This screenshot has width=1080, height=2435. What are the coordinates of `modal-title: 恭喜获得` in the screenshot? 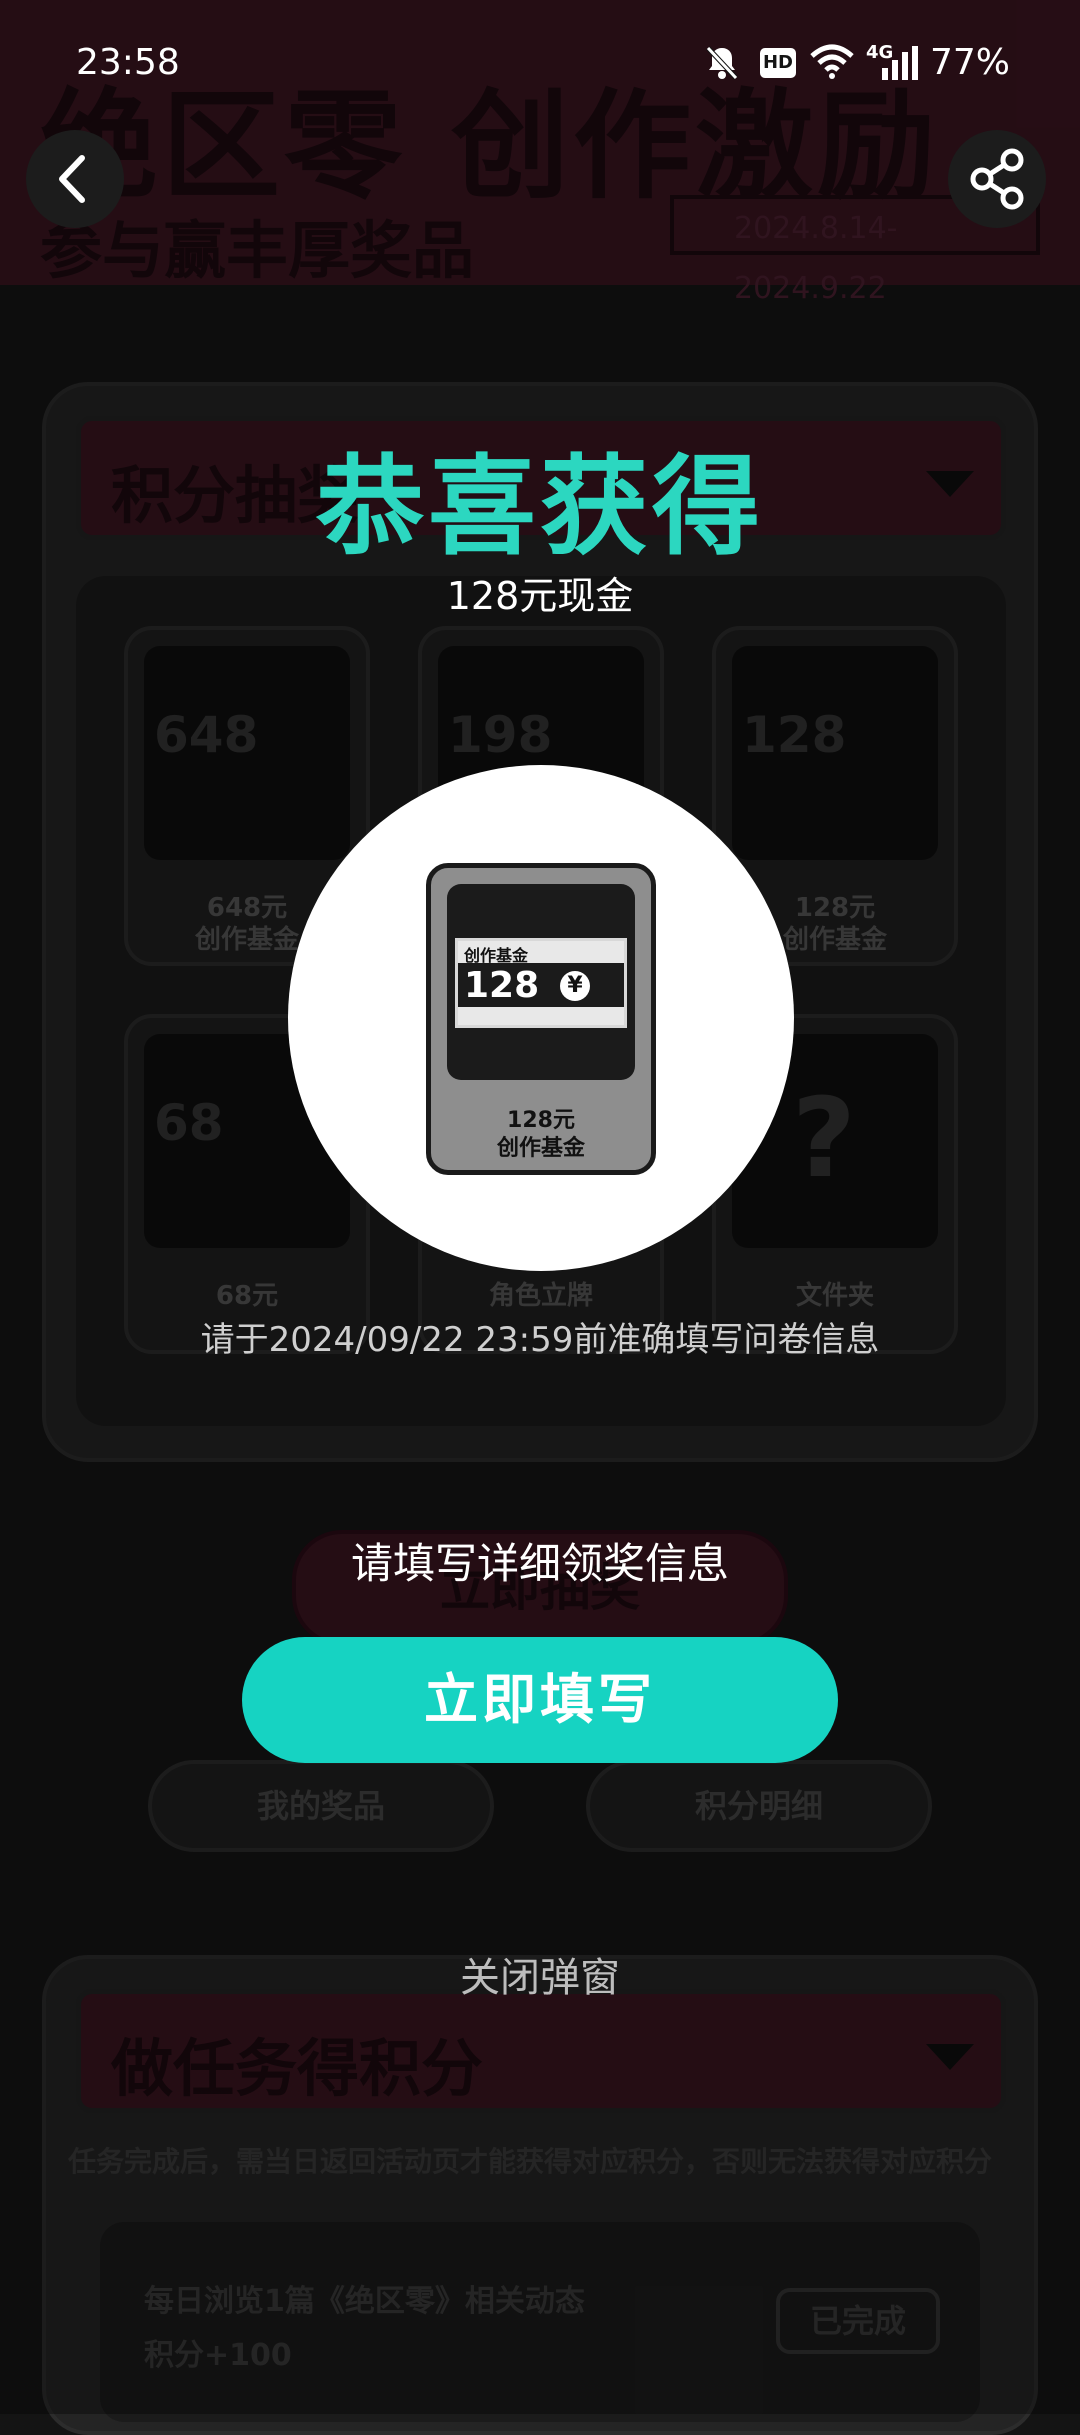 It's located at (539, 507).